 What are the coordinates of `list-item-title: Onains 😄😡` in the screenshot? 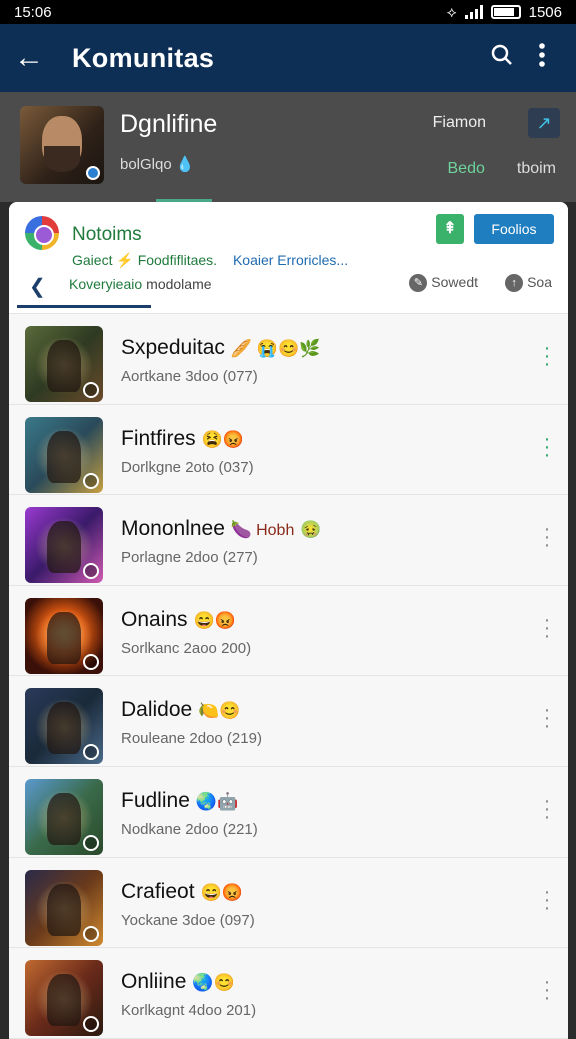 It's located at (178, 619).